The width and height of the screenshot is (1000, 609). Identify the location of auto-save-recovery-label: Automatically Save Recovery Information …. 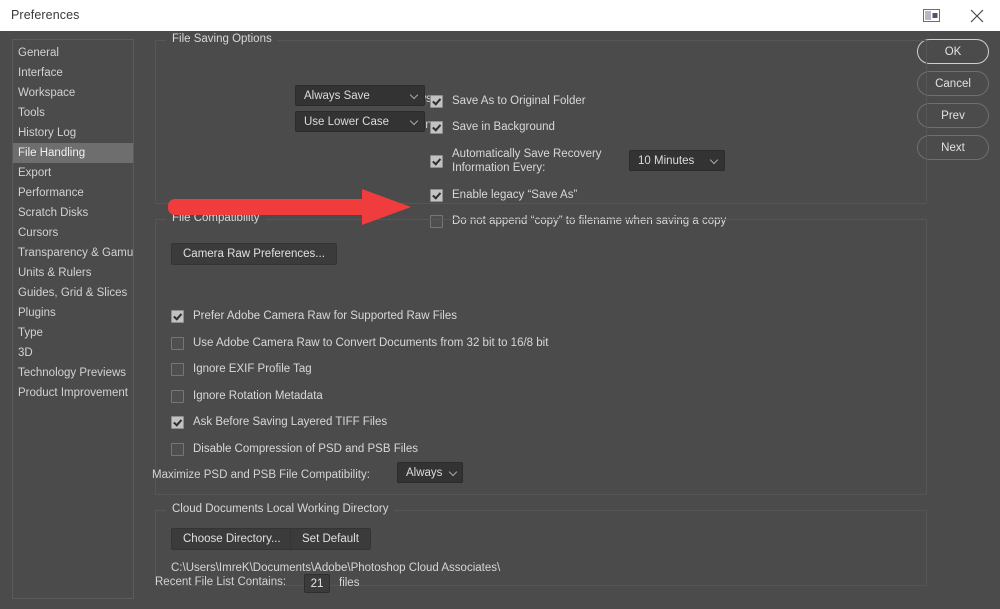
(527, 161).